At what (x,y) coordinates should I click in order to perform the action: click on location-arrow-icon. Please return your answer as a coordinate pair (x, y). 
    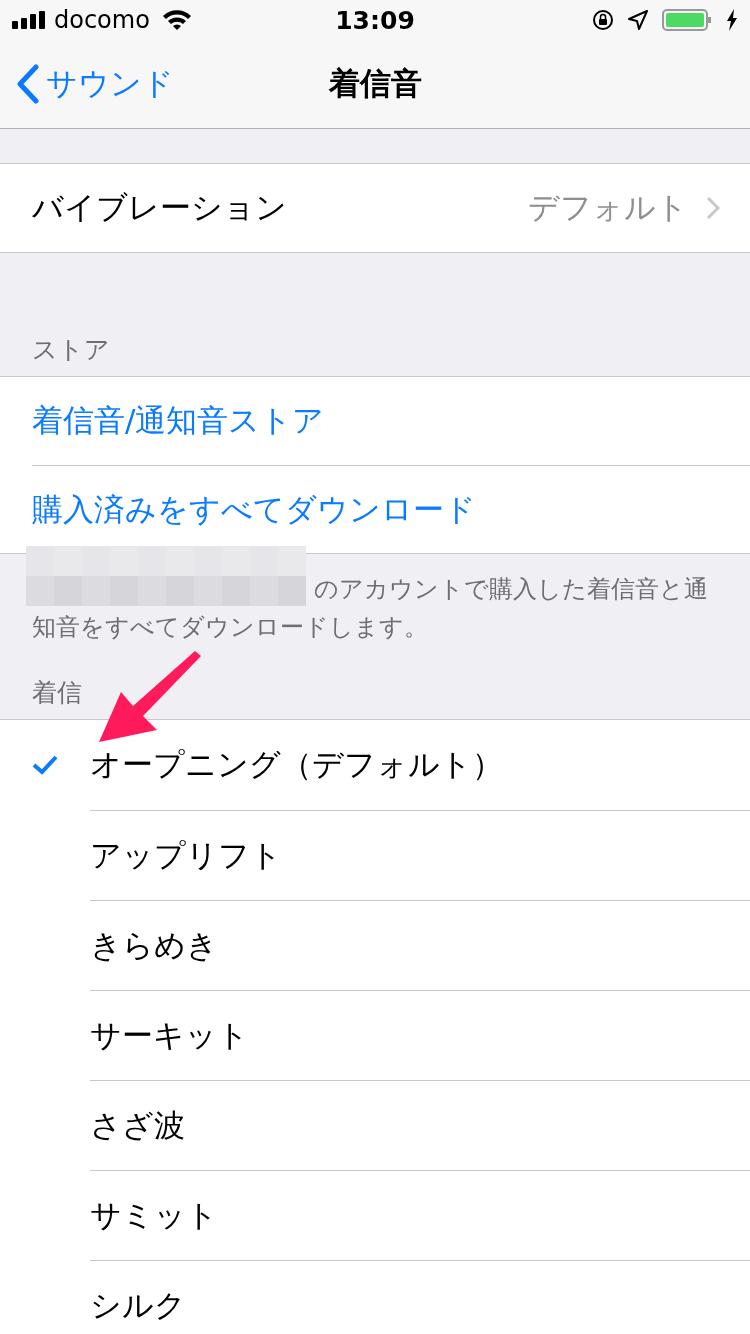
    Looking at the image, I should click on (638, 20).